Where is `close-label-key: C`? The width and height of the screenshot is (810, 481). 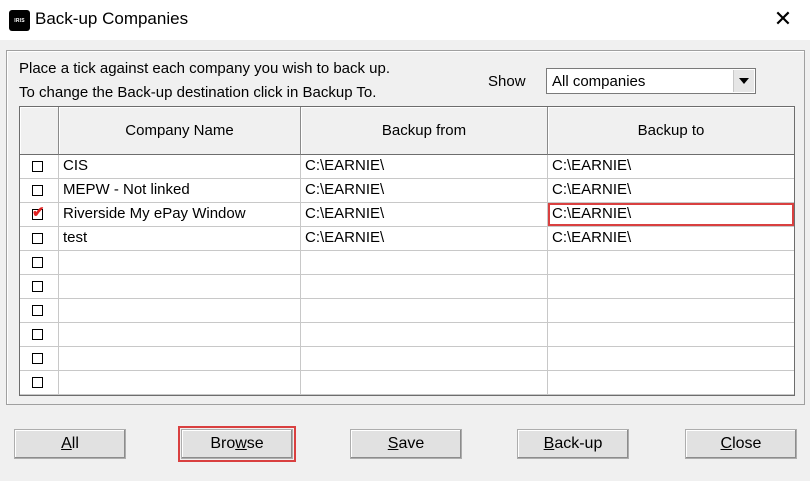
close-label-key: C is located at coordinates (726, 443).